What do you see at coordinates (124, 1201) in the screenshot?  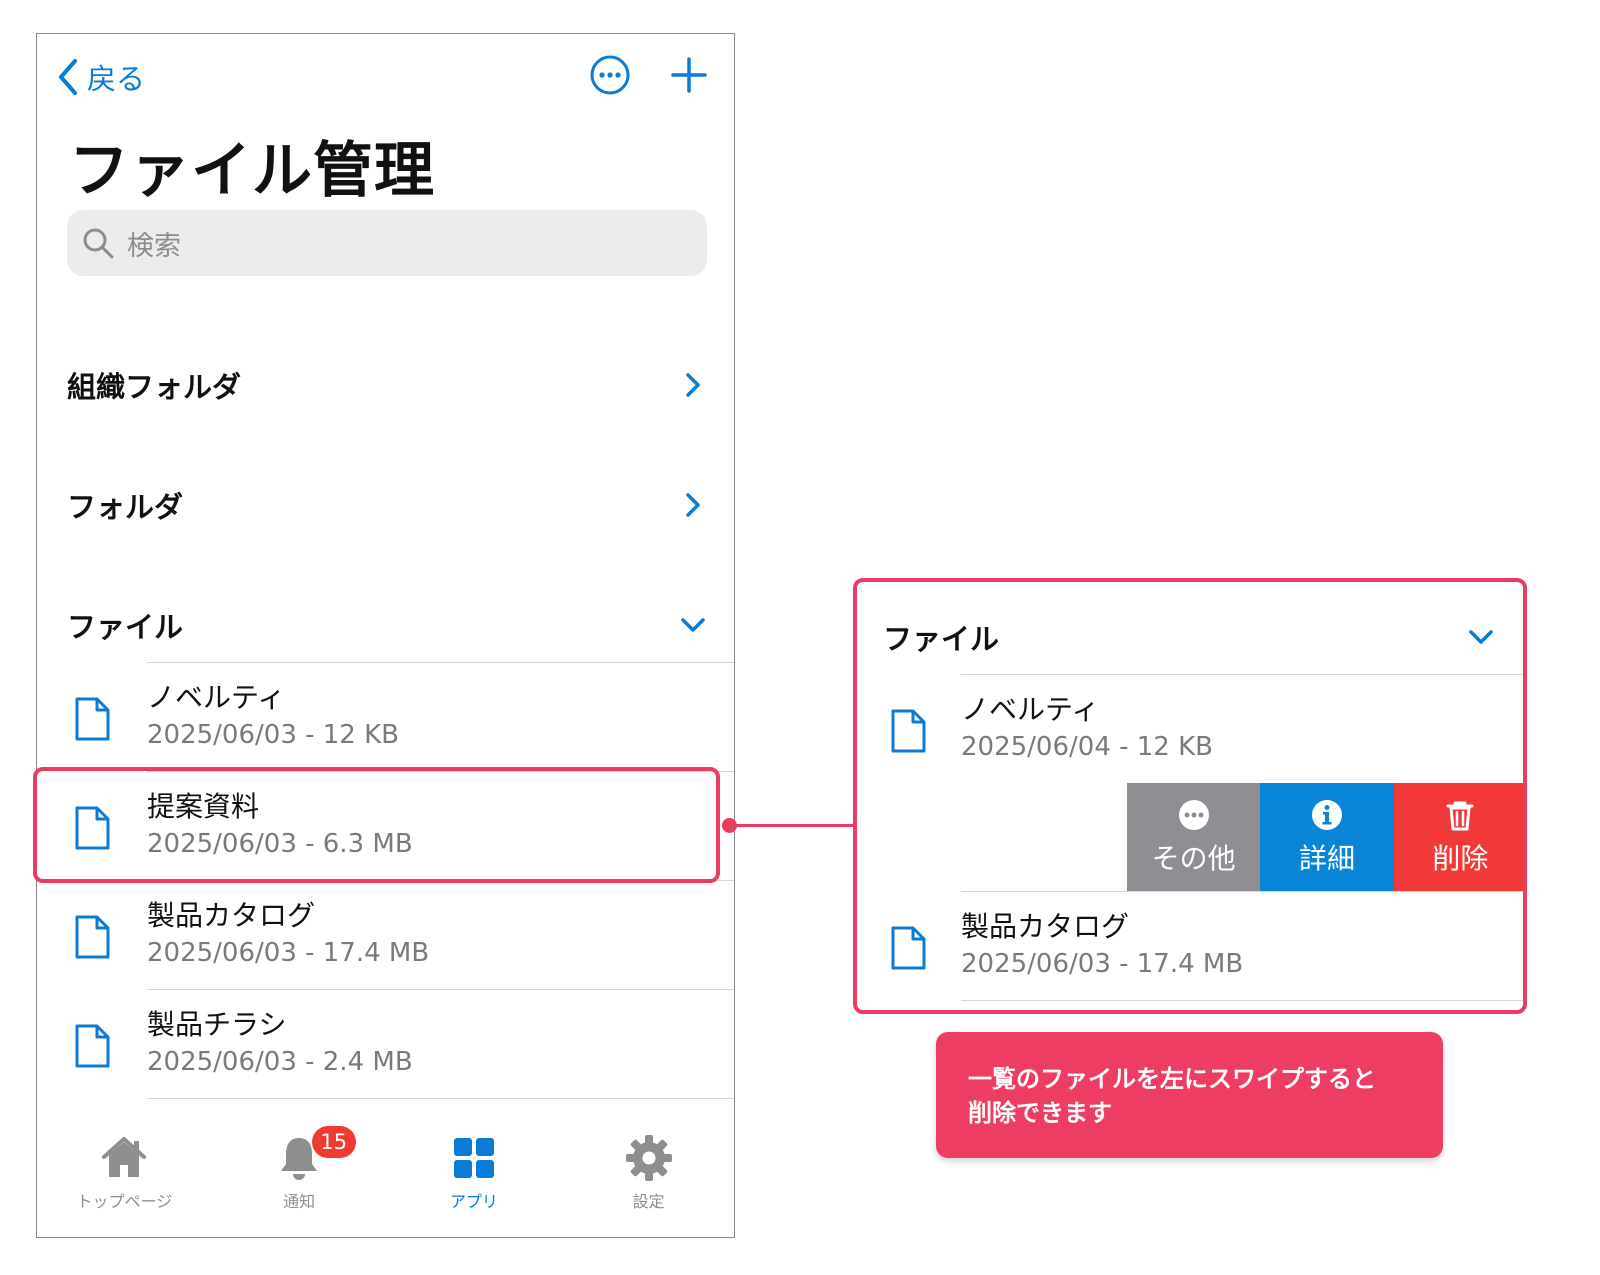 I see `tab-label: トップページ` at bounding box center [124, 1201].